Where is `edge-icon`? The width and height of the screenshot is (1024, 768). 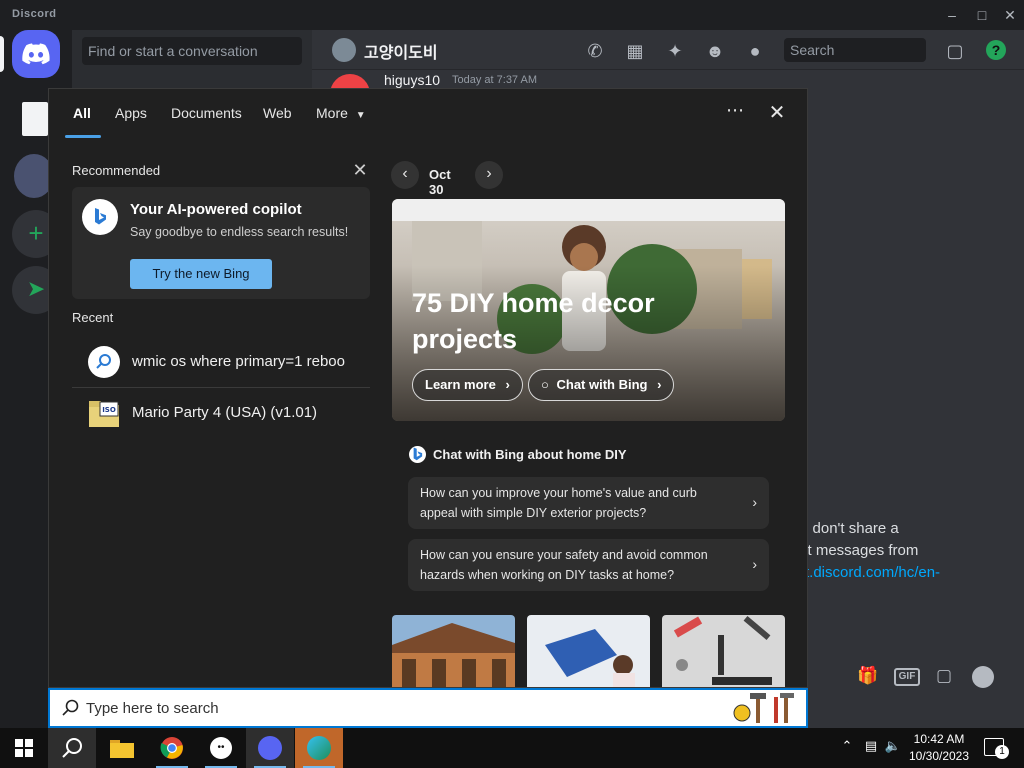
edge-icon is located at coordinates (319, 748).